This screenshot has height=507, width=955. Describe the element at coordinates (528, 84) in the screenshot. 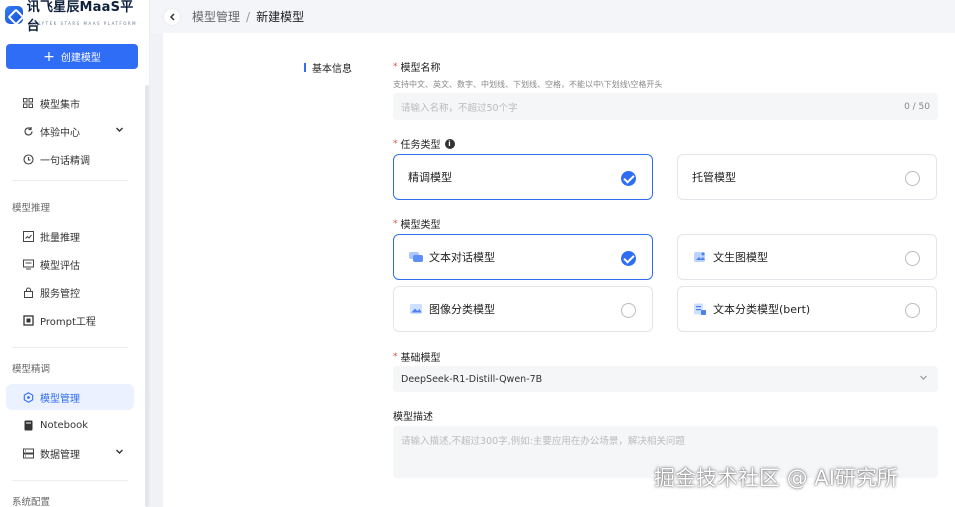

I see `model-name-hint: 支持中文、英文、数字、中划线、下划线、空格，不能以中\下划线\空格开头` at that location.